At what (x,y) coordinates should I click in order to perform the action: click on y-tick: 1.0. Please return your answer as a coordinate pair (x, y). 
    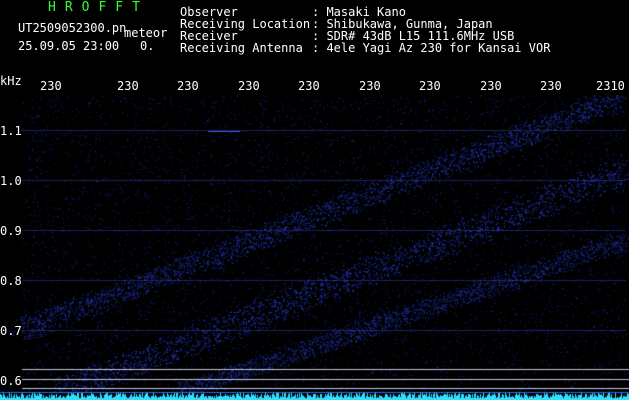
    Looking at the image, I should click on (11, 181).